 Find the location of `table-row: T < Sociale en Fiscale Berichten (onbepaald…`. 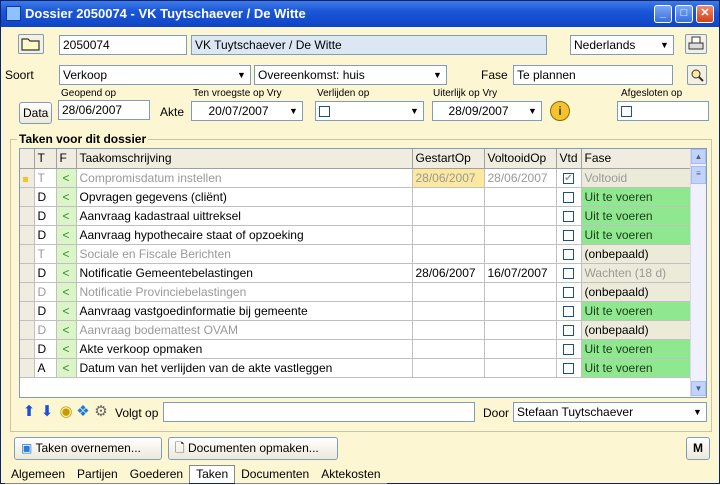

table-row: T < Sociale en Fiscale Berichten (onbepaald… is located at coordinates (357, 254).